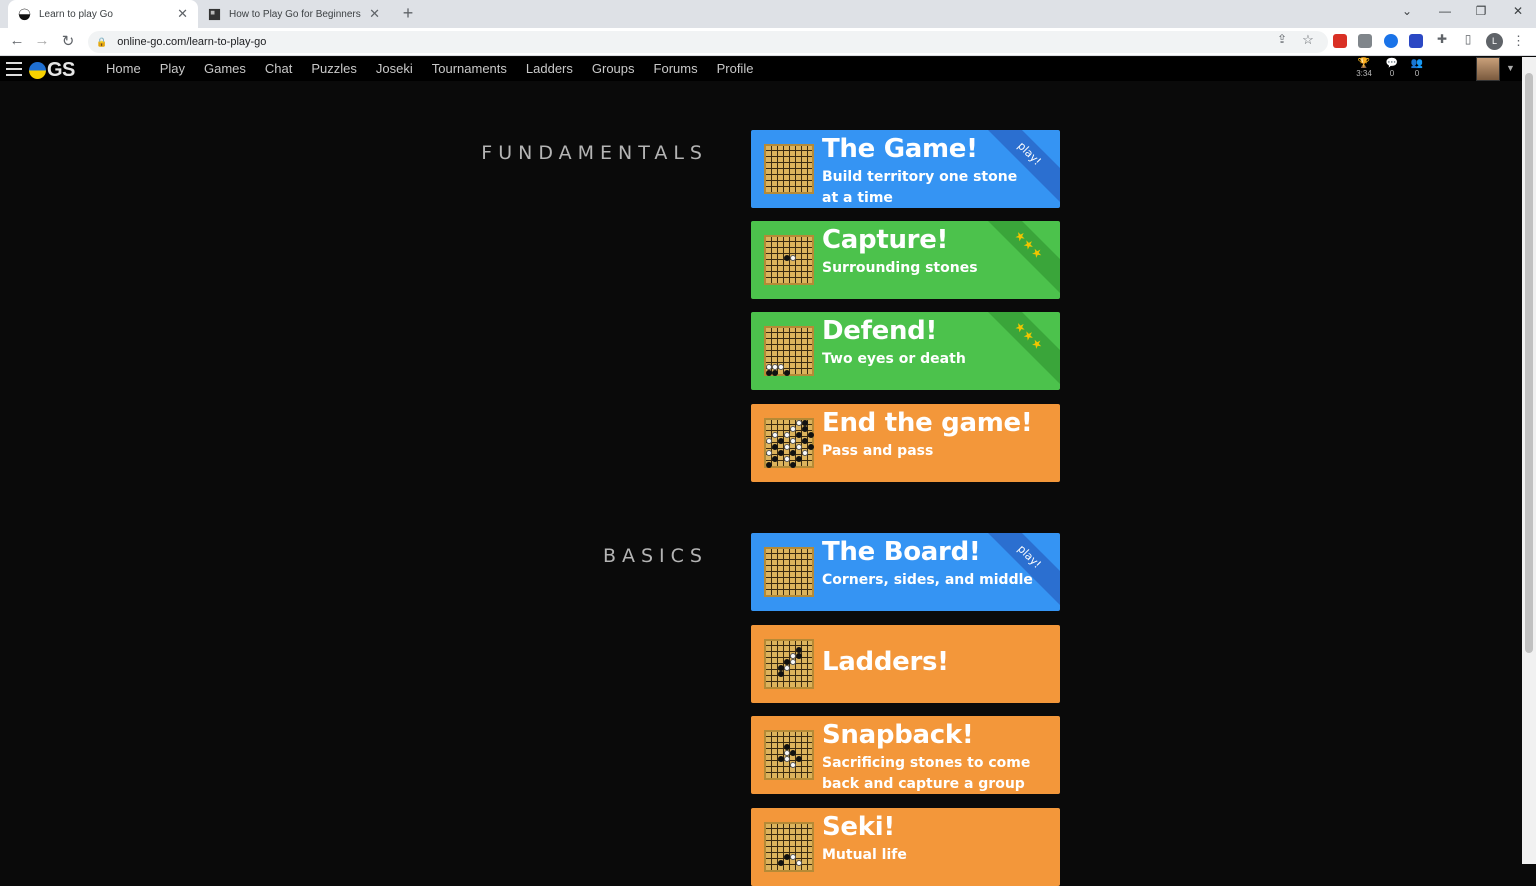 Image resolution: width=1536 pixels, height=886 pixels. What do you see at coordinates (14, 69) in the screenshot?
I see `hamburger-menu-icon` at bounding box center [14, 69].